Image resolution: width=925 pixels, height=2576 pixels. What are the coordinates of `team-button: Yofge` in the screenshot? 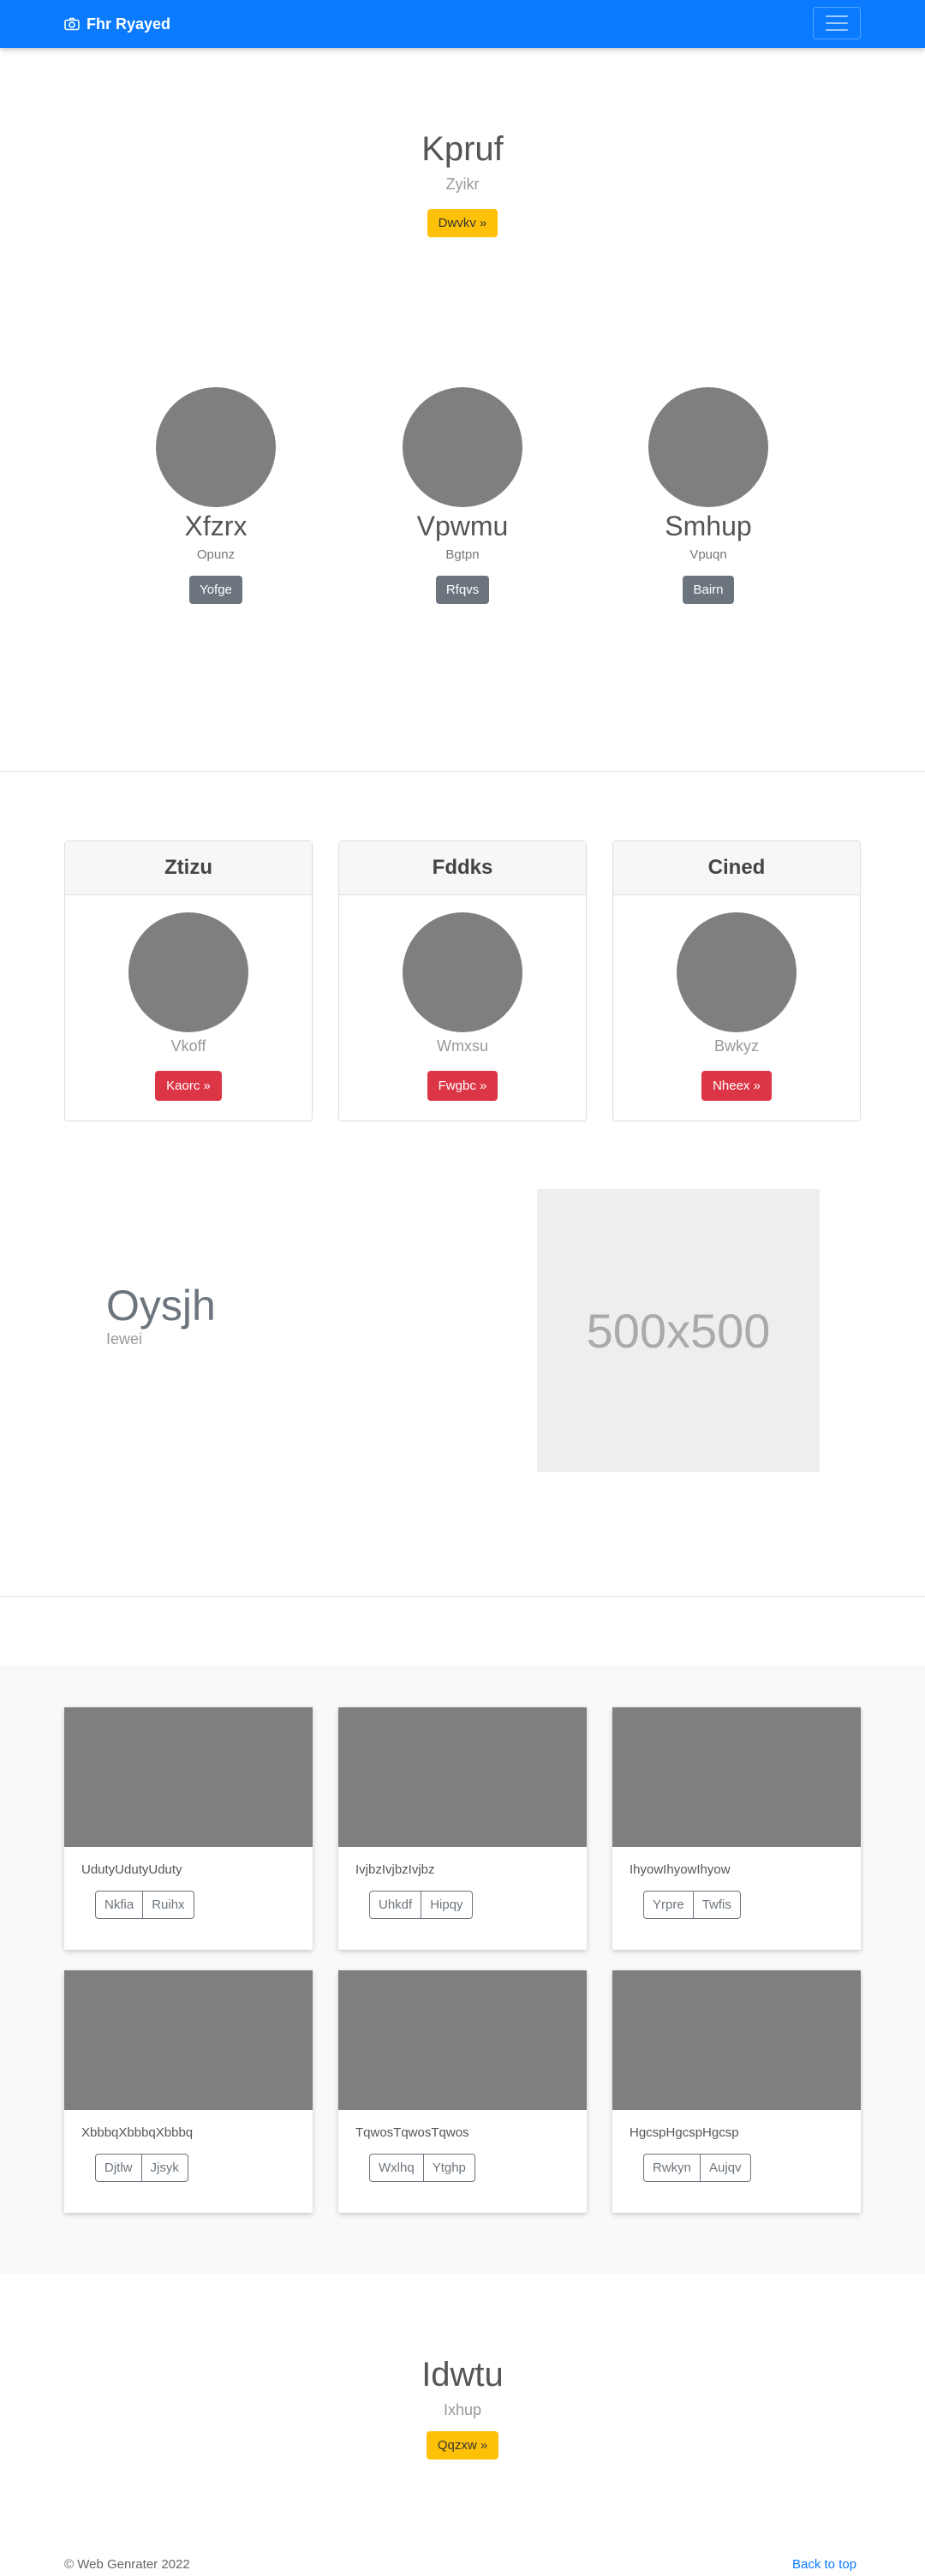 It's located at (215, 590).